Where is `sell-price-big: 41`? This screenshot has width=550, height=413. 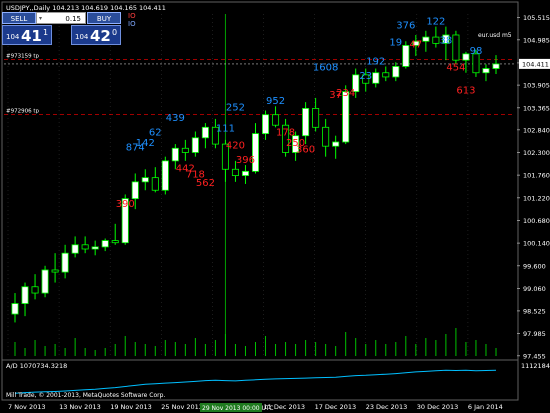
sell-price-big: 41 is located at coordinates (31, 36).